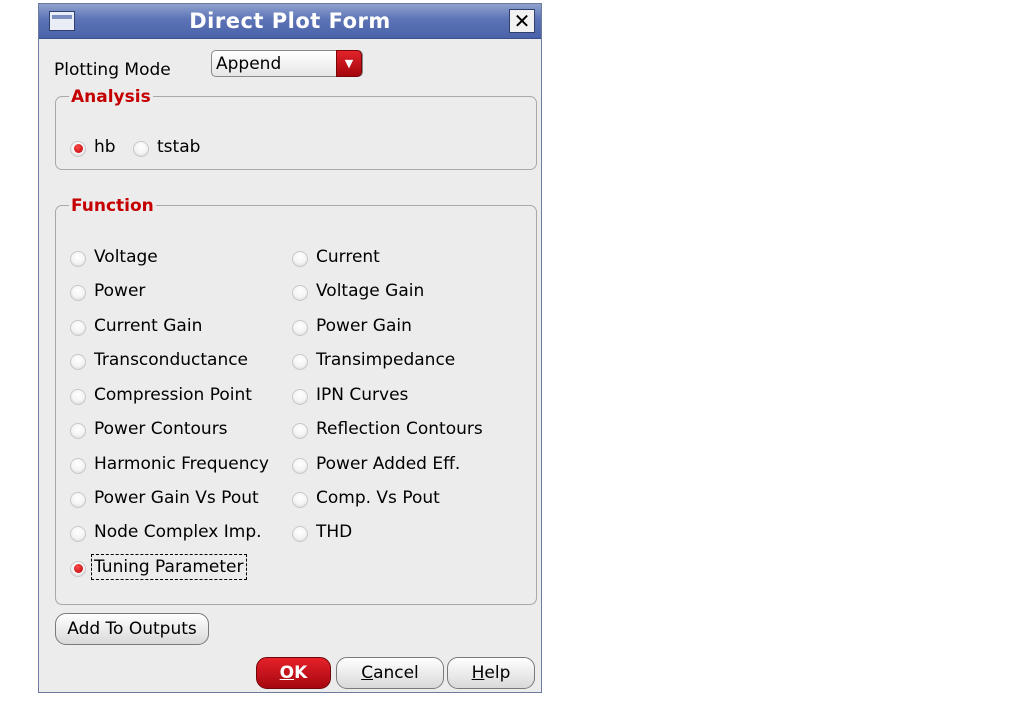 This screenshot has height=702, width=1013. I want to click on function-group-title: Function, so click(112, 206).